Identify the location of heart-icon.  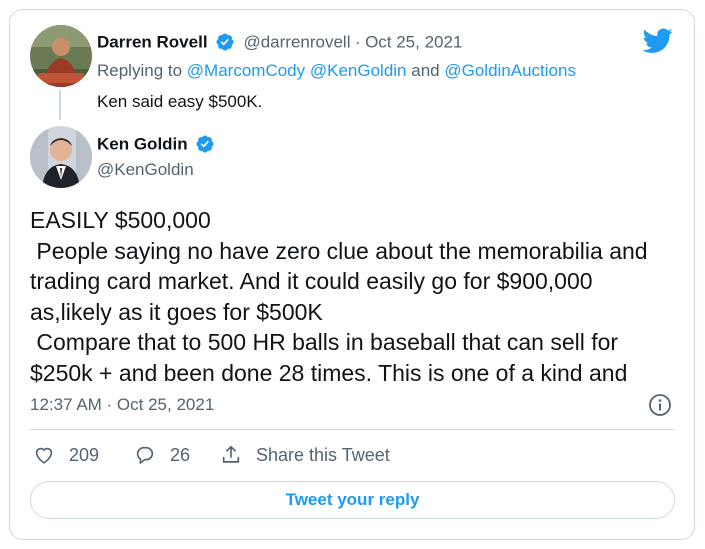
(44, 455).